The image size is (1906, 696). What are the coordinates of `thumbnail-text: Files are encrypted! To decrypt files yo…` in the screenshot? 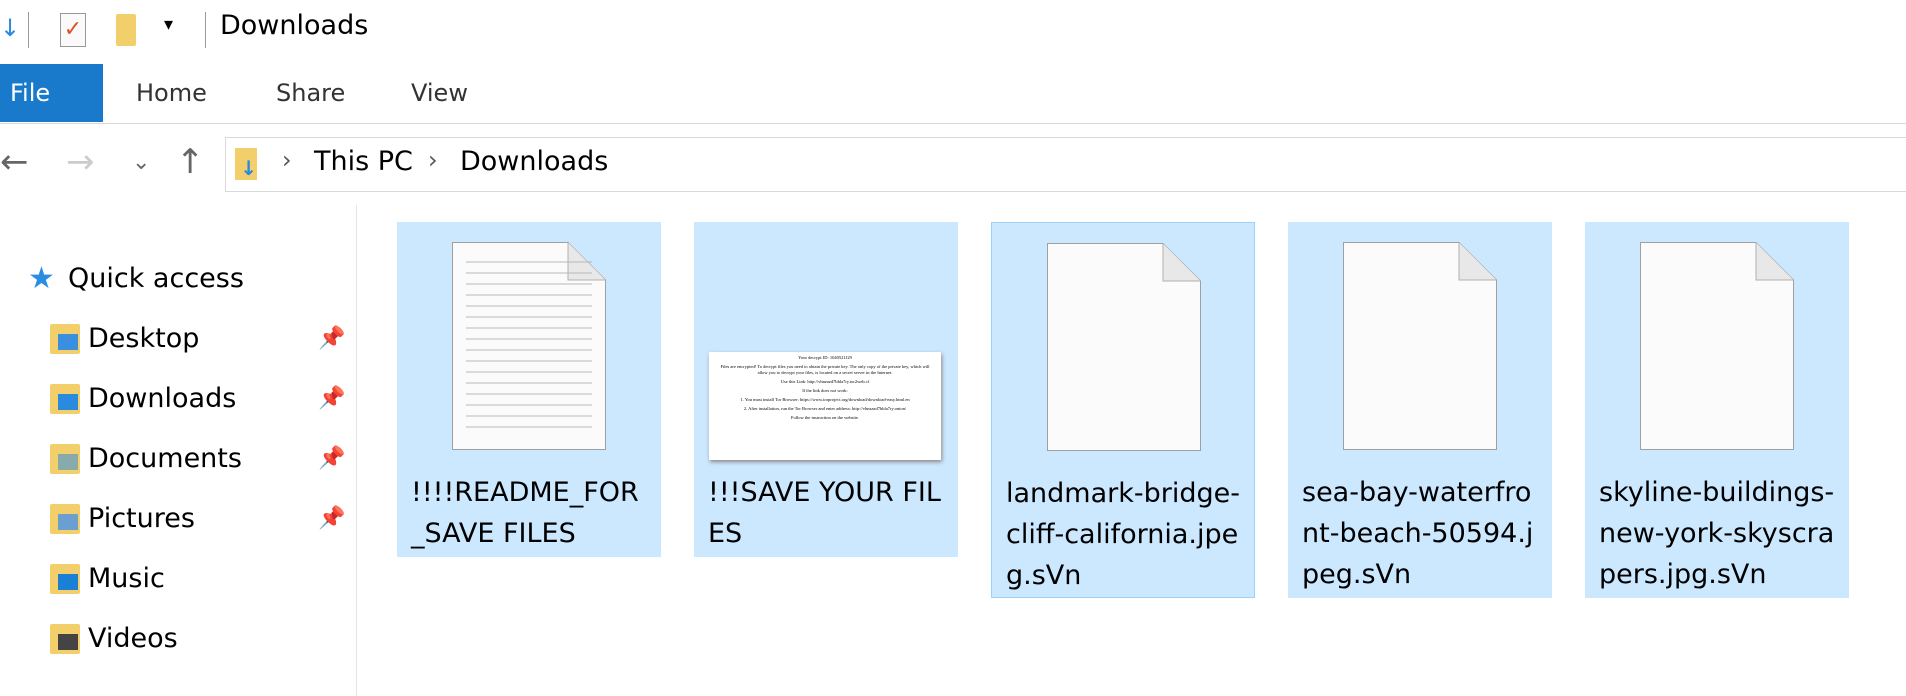 It's located at (825, 369).